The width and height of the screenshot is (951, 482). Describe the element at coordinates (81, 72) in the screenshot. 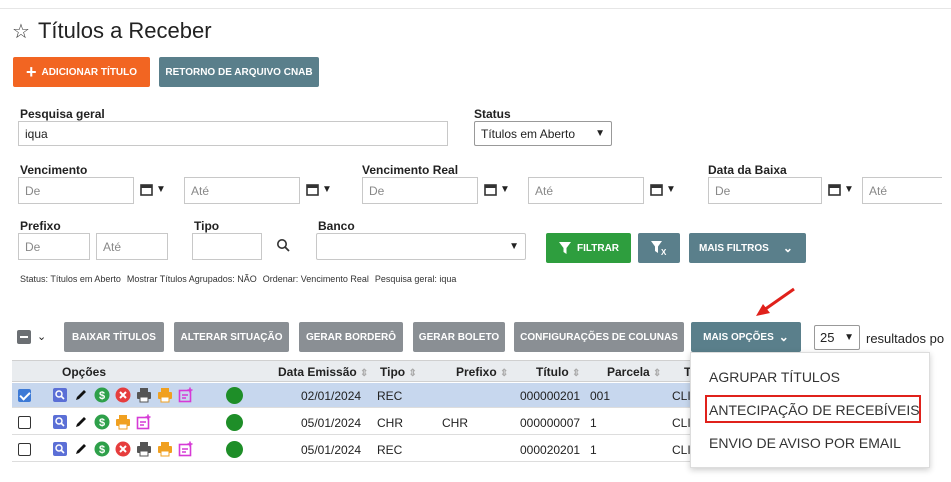

I see `add-title-button: + ADICIONAR TÍTULO` at that location.